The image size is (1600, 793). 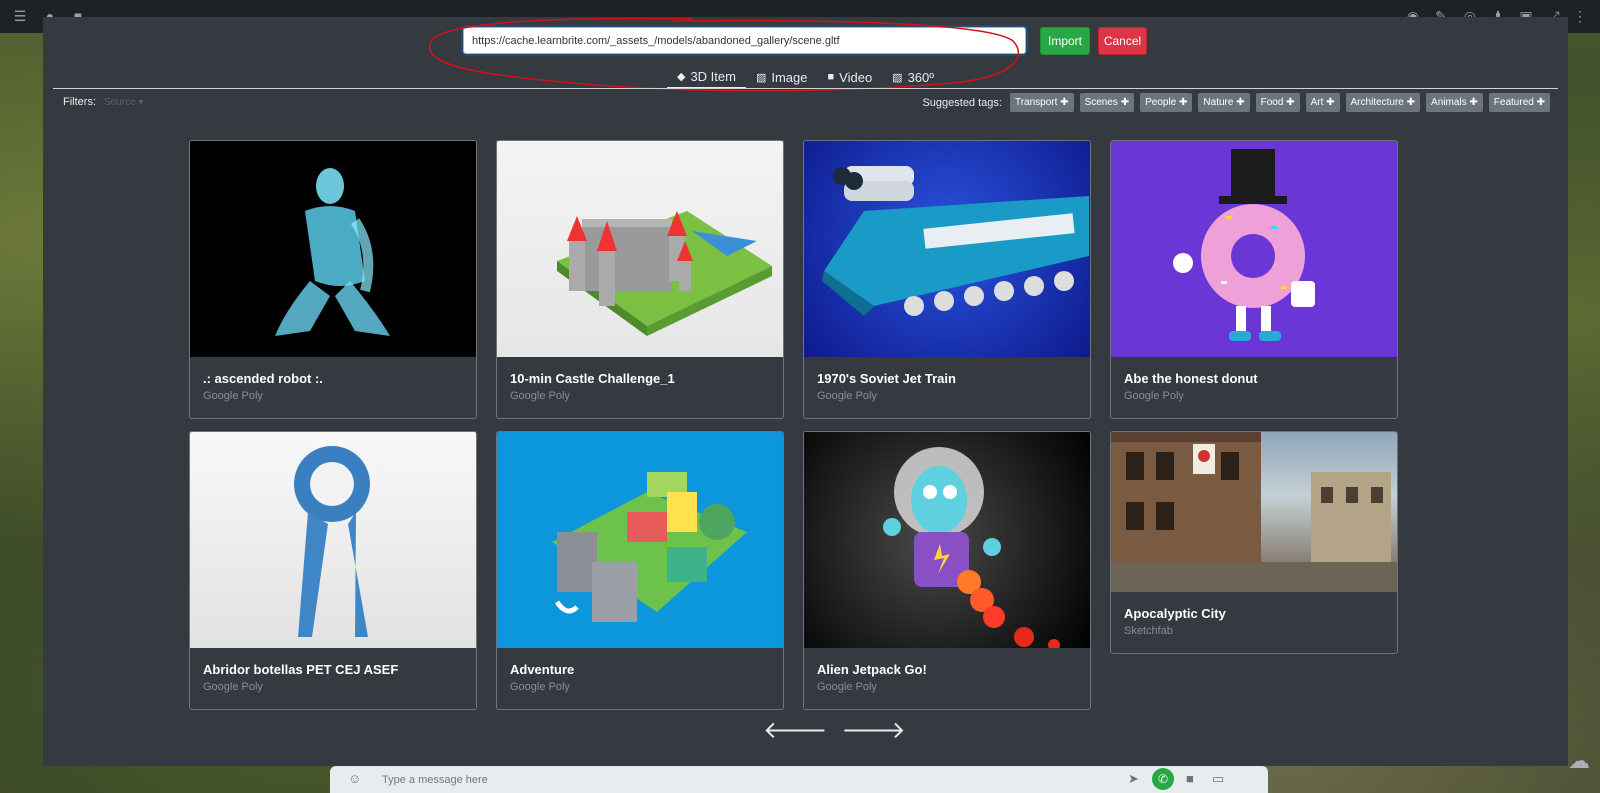 What do you see at coordinates (681, 76) in the screenshot?
I see `cube-icon: ◆` at bounding box center [681, 76].